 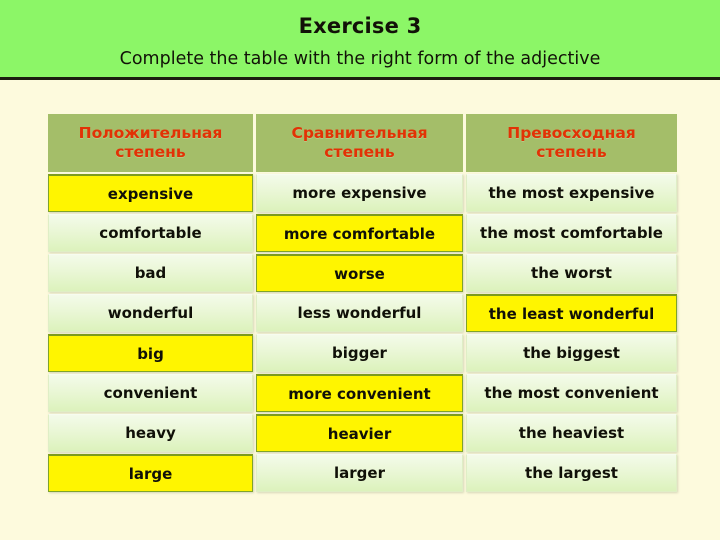 What do you see at coordinates (150, 273) in the screenshot?
I see `table-cell-positive: bad` at bounding box center [150, 273].